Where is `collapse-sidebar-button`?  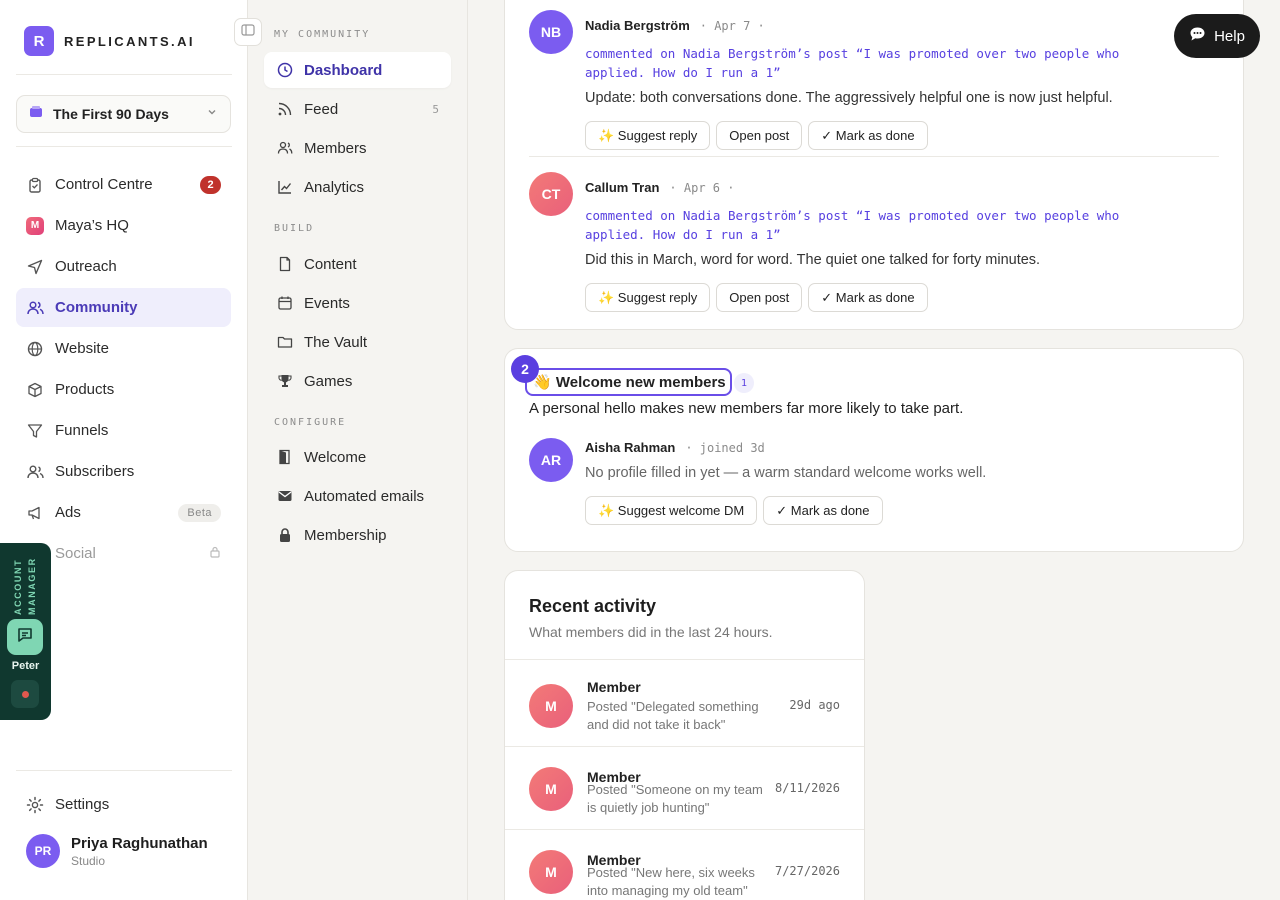
collapse-sidebar-button is located at coordinates (248, 32).